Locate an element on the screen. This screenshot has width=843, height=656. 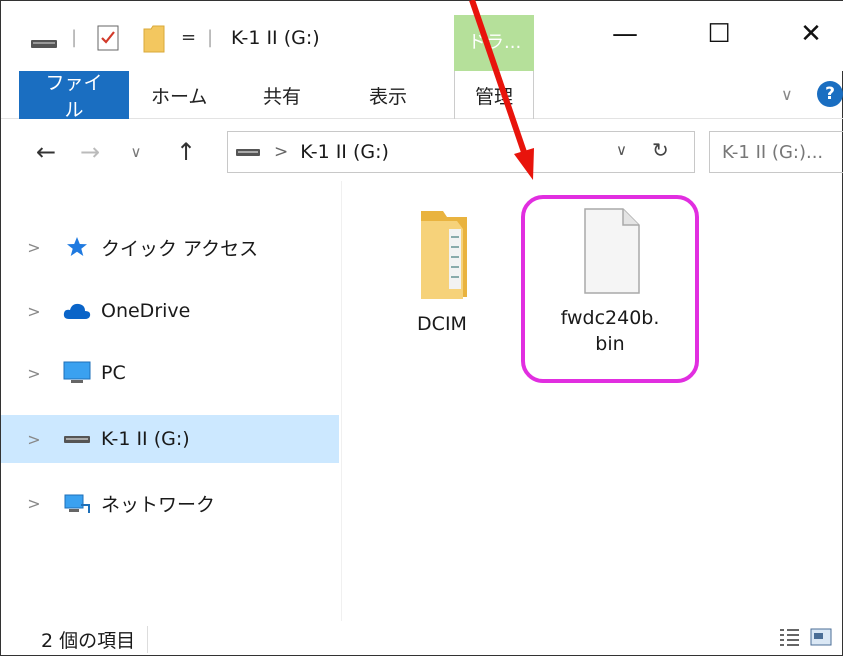
sidebar-item-quick-access: > クイック アクセス is located at coordinates (170, 247).